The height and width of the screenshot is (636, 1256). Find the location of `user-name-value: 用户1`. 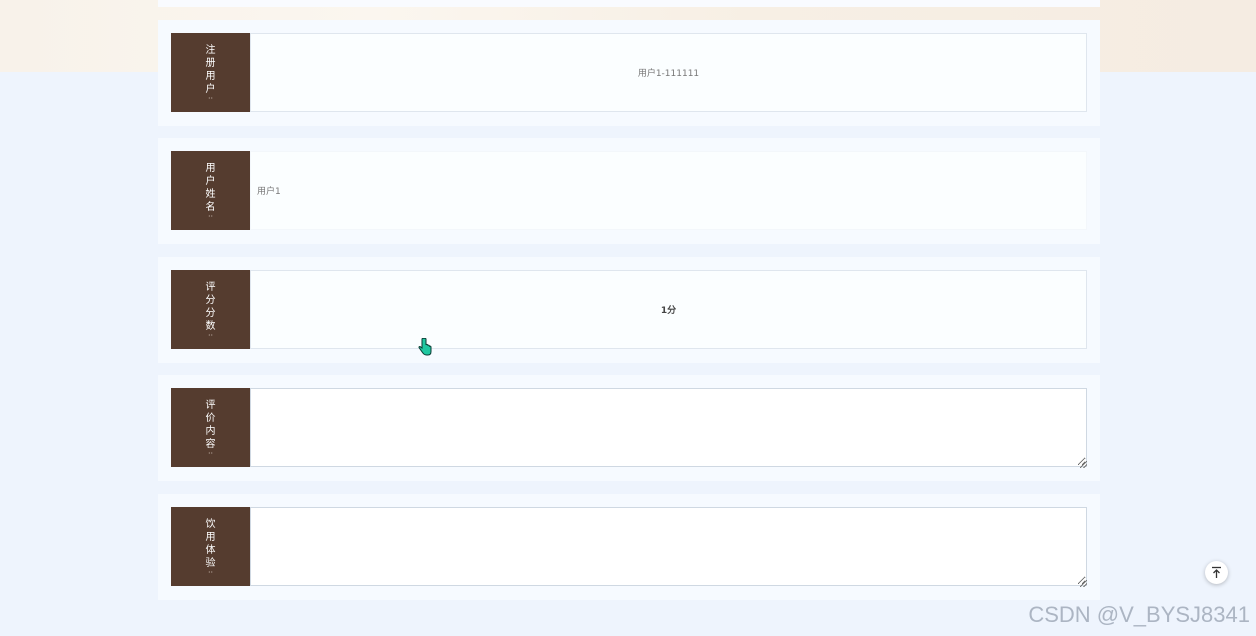

user-name-value: 用户1 is located at coordinates (668, 190).